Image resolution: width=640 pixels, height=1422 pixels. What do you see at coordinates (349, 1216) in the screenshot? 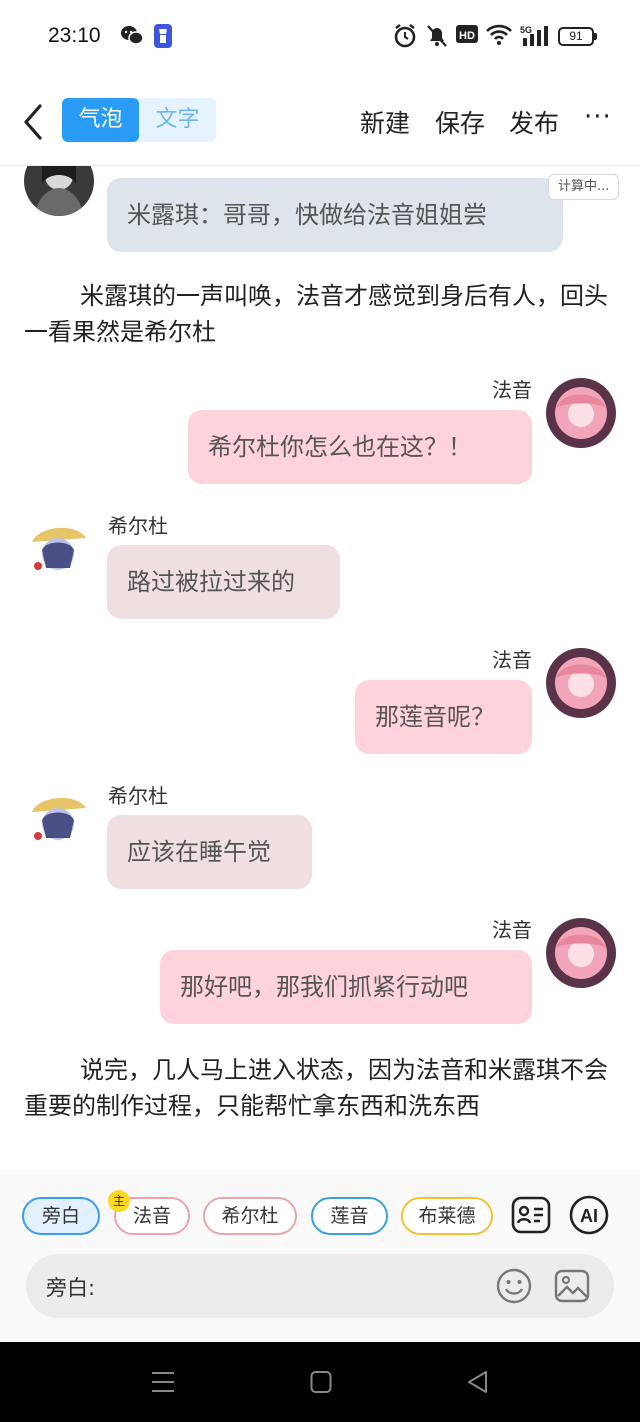
I see `role-chip-lianyin: 莲音` at bounding box center [349, 1216].